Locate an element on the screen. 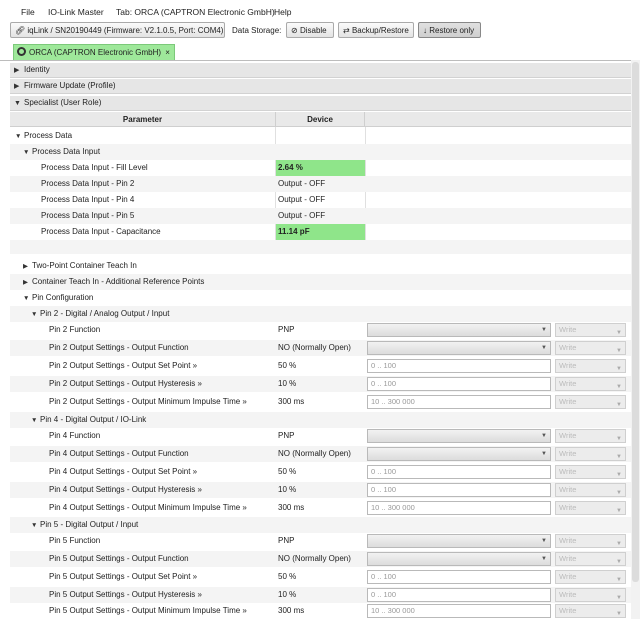 The height and width of the screenshot is (620, 640). menu-io-link-master: IO-Link Master is located at coordinates (76, 12).